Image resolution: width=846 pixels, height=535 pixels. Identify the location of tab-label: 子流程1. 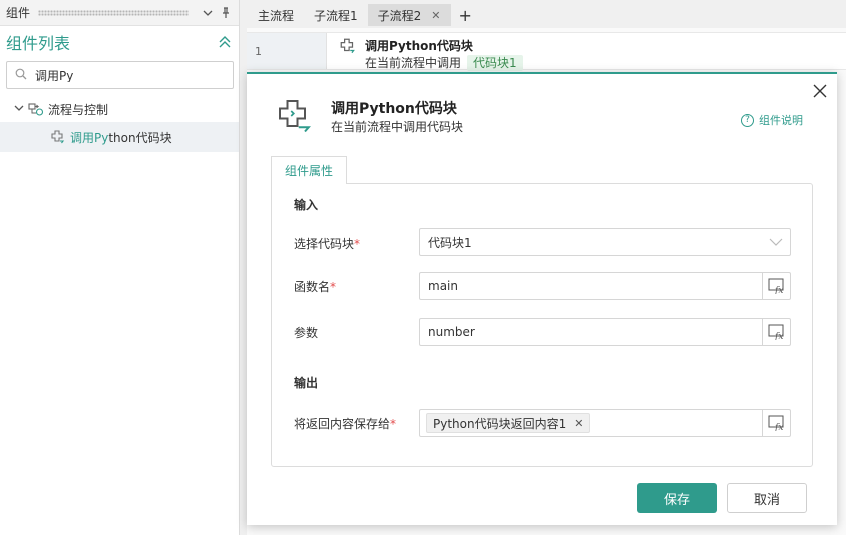
(336, 15).